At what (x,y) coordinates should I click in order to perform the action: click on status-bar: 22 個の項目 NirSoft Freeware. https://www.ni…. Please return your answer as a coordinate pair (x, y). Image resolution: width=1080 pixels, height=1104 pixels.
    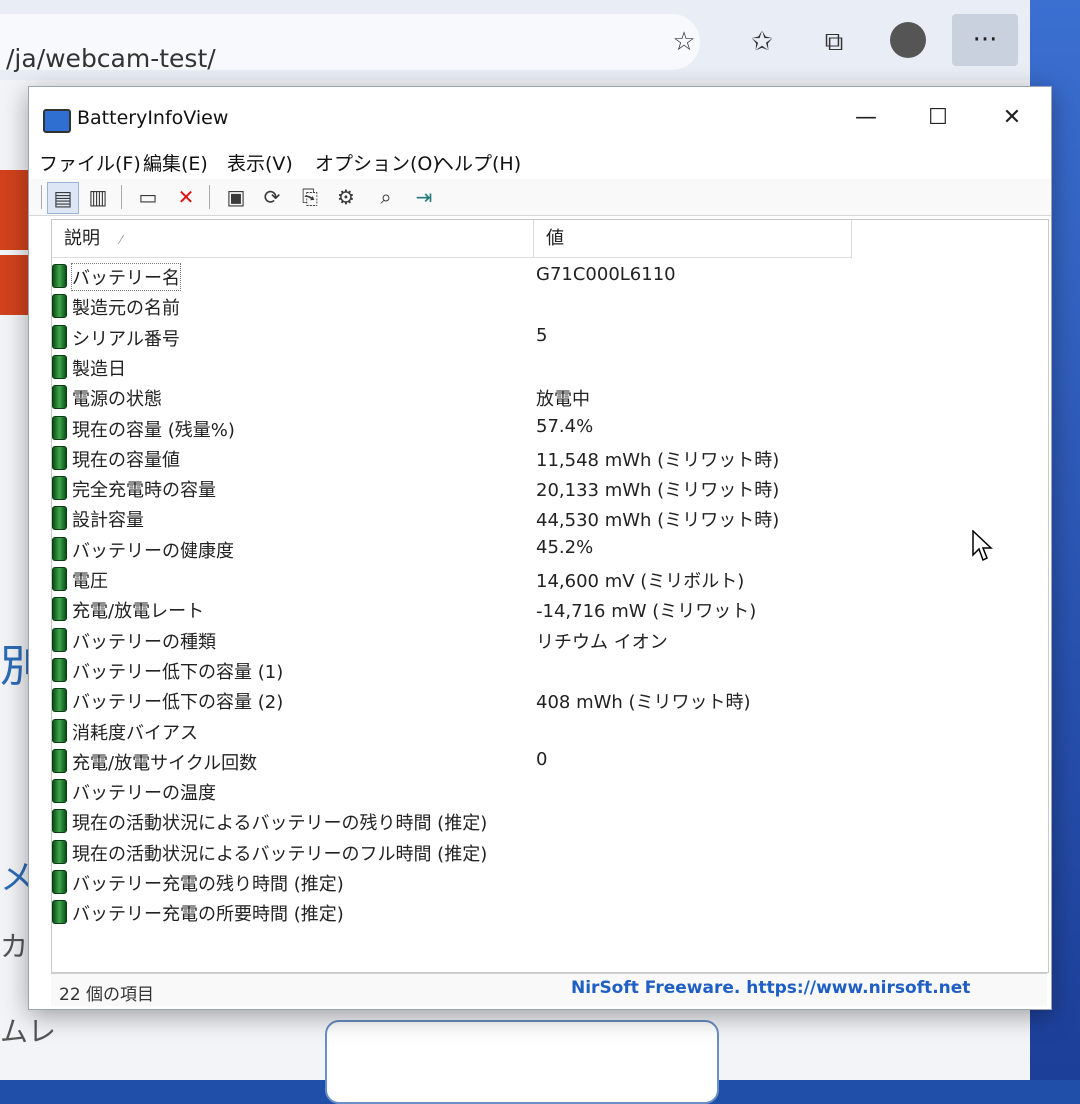
    Looking at the image, I should click on (549, 989).